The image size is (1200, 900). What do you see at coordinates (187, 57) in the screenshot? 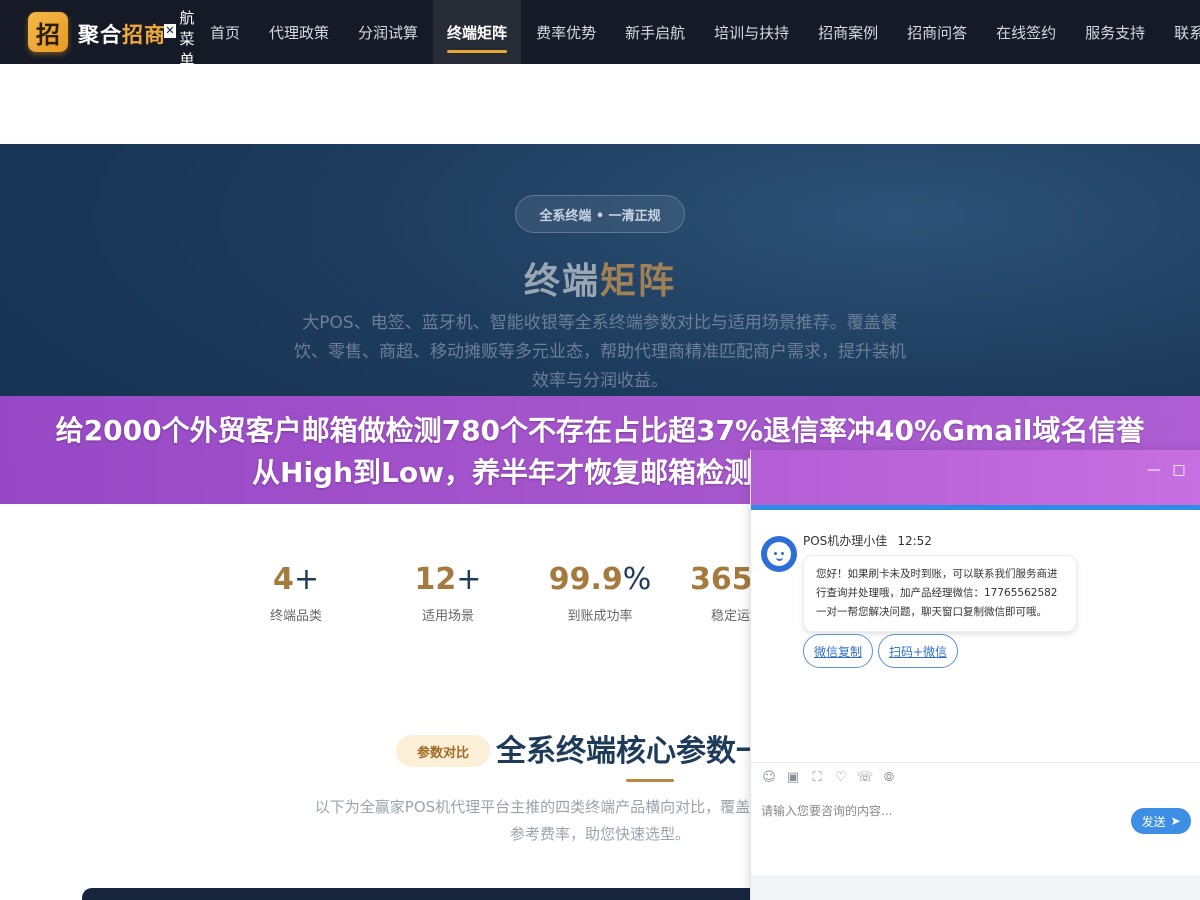
I see `nav-menu-char: 单` at bounding box center [187, 57].